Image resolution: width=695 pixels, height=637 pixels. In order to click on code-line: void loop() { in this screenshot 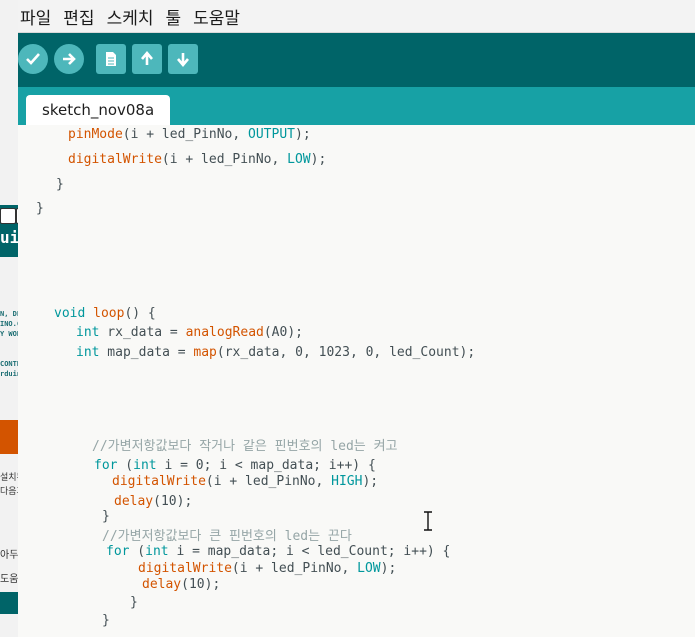, I will do `click(105, 313)`.